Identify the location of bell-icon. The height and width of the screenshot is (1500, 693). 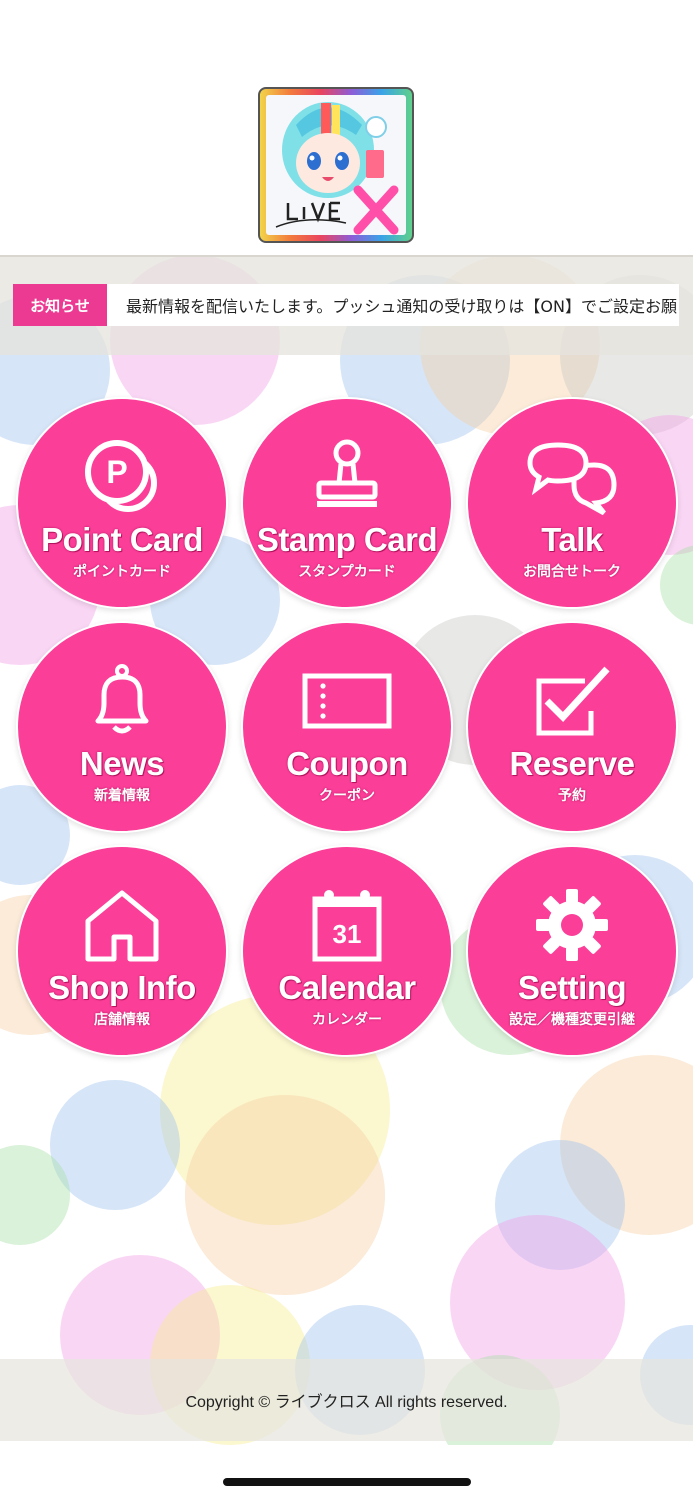
(122, 701).